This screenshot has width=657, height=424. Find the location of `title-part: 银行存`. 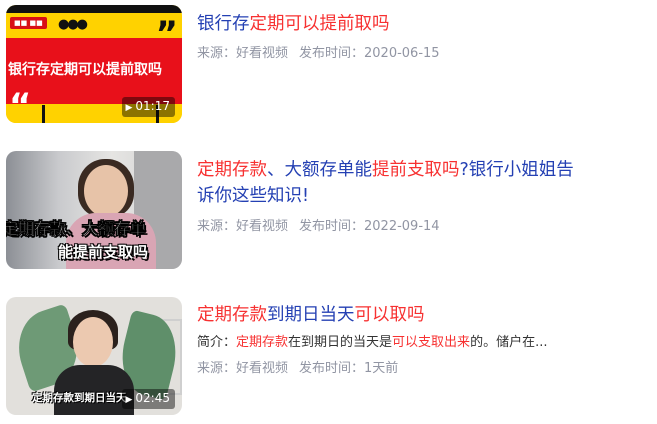

title-part: 银行存 is located at coordinates (223, 24).